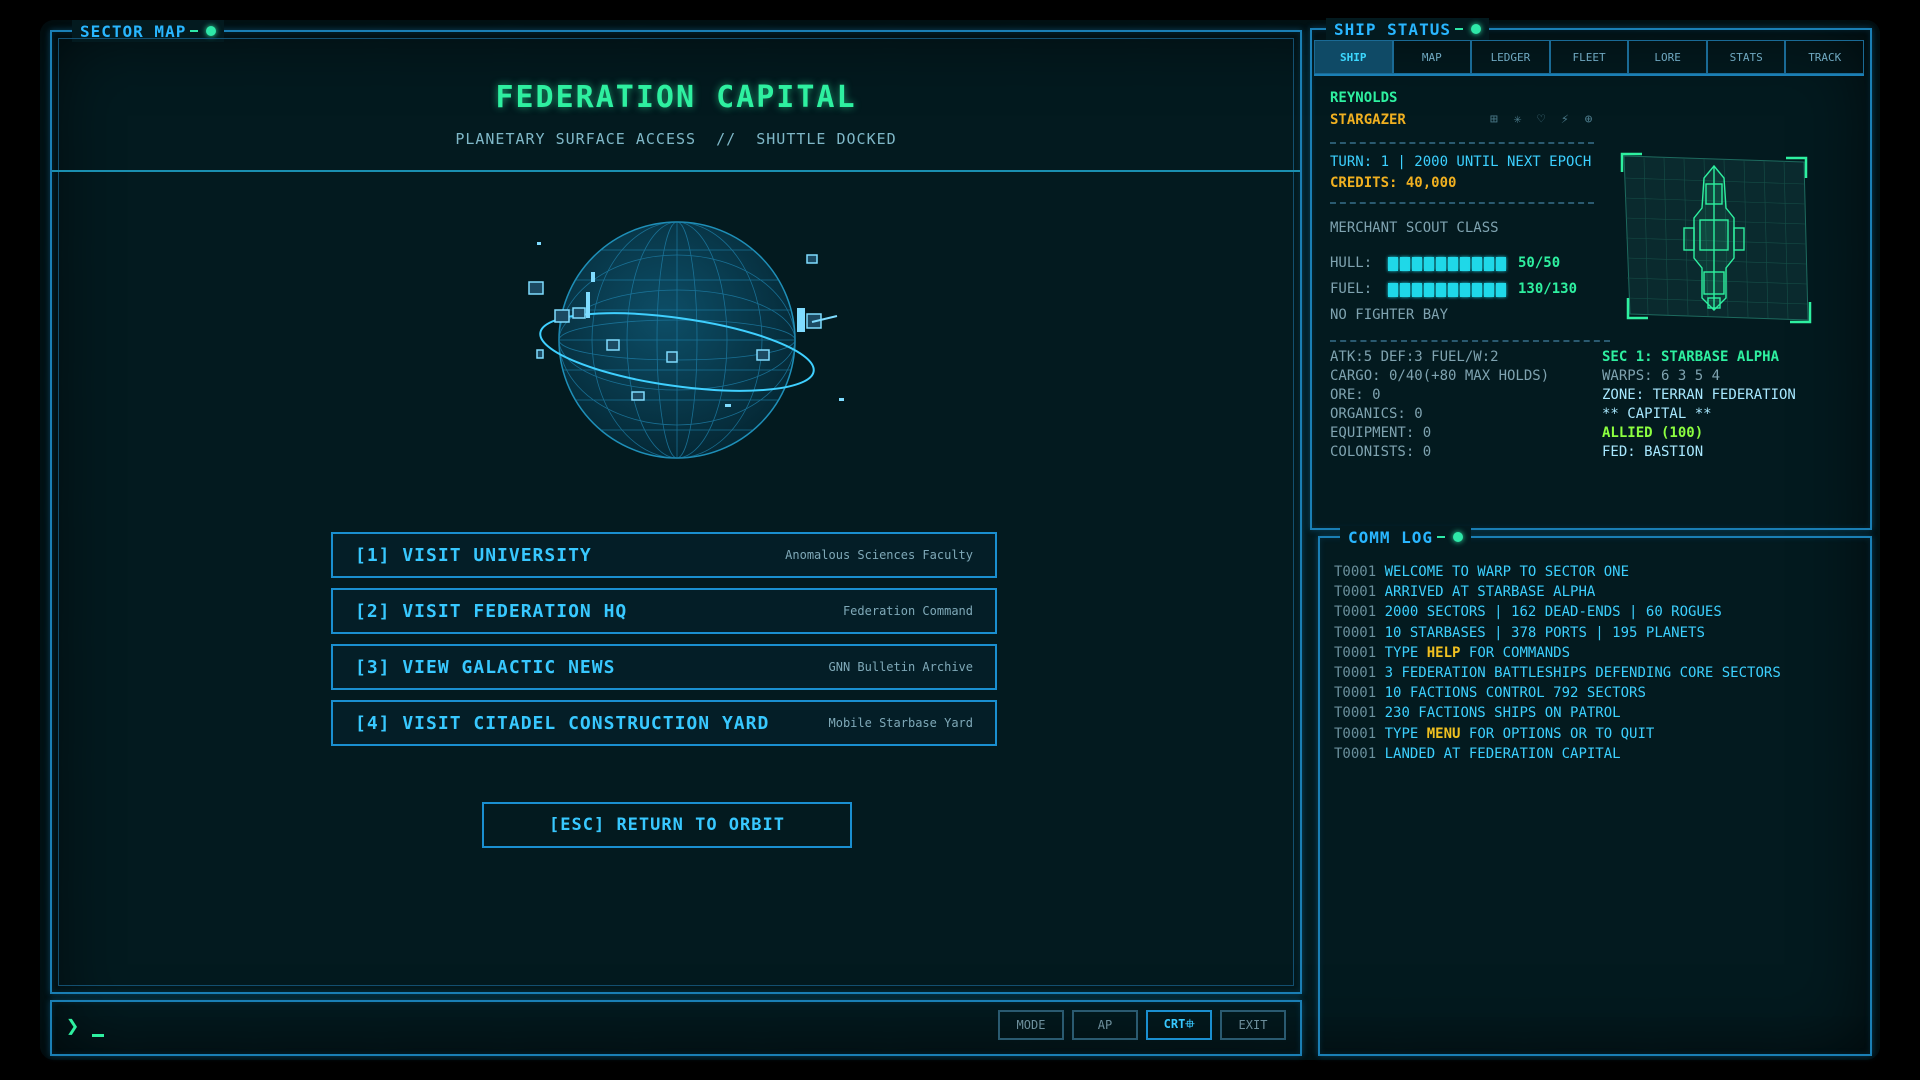 This screenshot has height=1080, width=1920. I want to click on fuel-label: FUEL:, so click(1351, 289).